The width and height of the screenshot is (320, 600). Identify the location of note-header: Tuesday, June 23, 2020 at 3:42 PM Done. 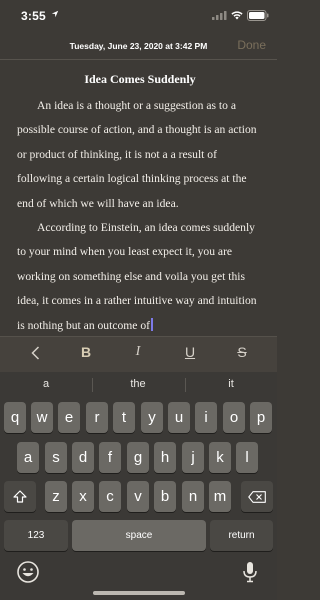
(138, 45).